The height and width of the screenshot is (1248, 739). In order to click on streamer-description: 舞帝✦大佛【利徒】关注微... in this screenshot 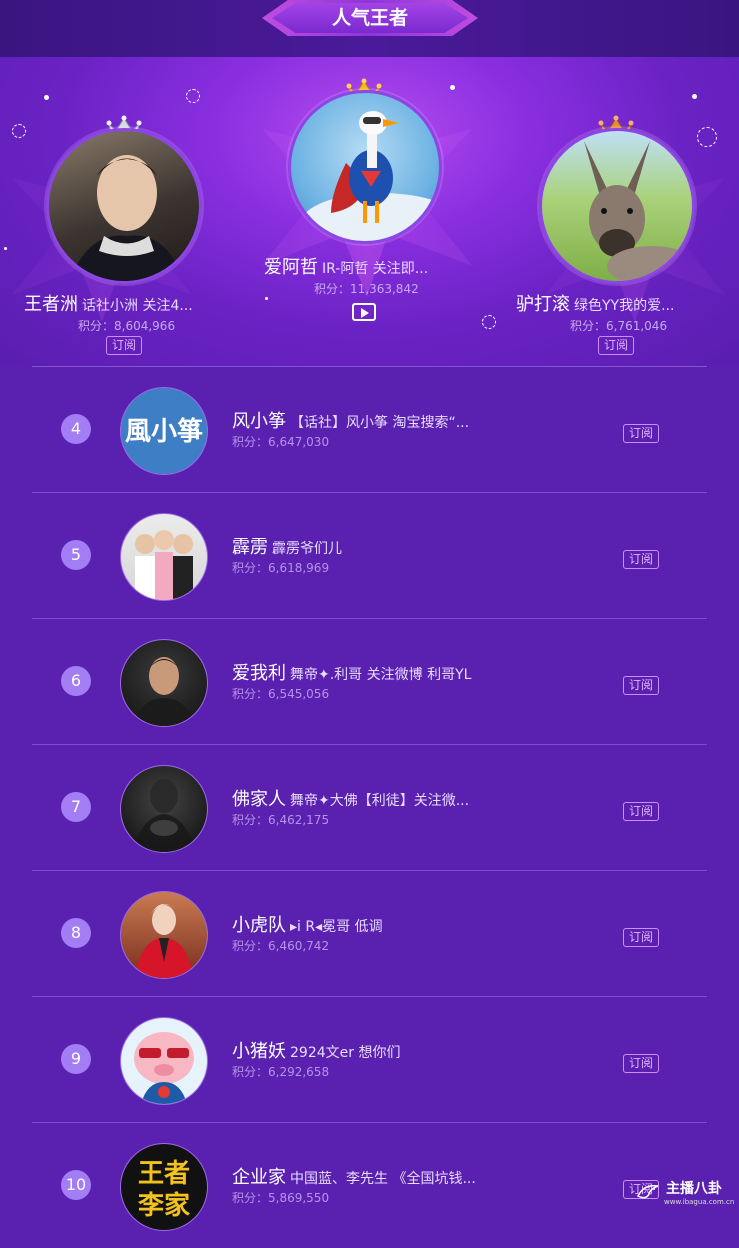, I will do `click(380, 801)`.